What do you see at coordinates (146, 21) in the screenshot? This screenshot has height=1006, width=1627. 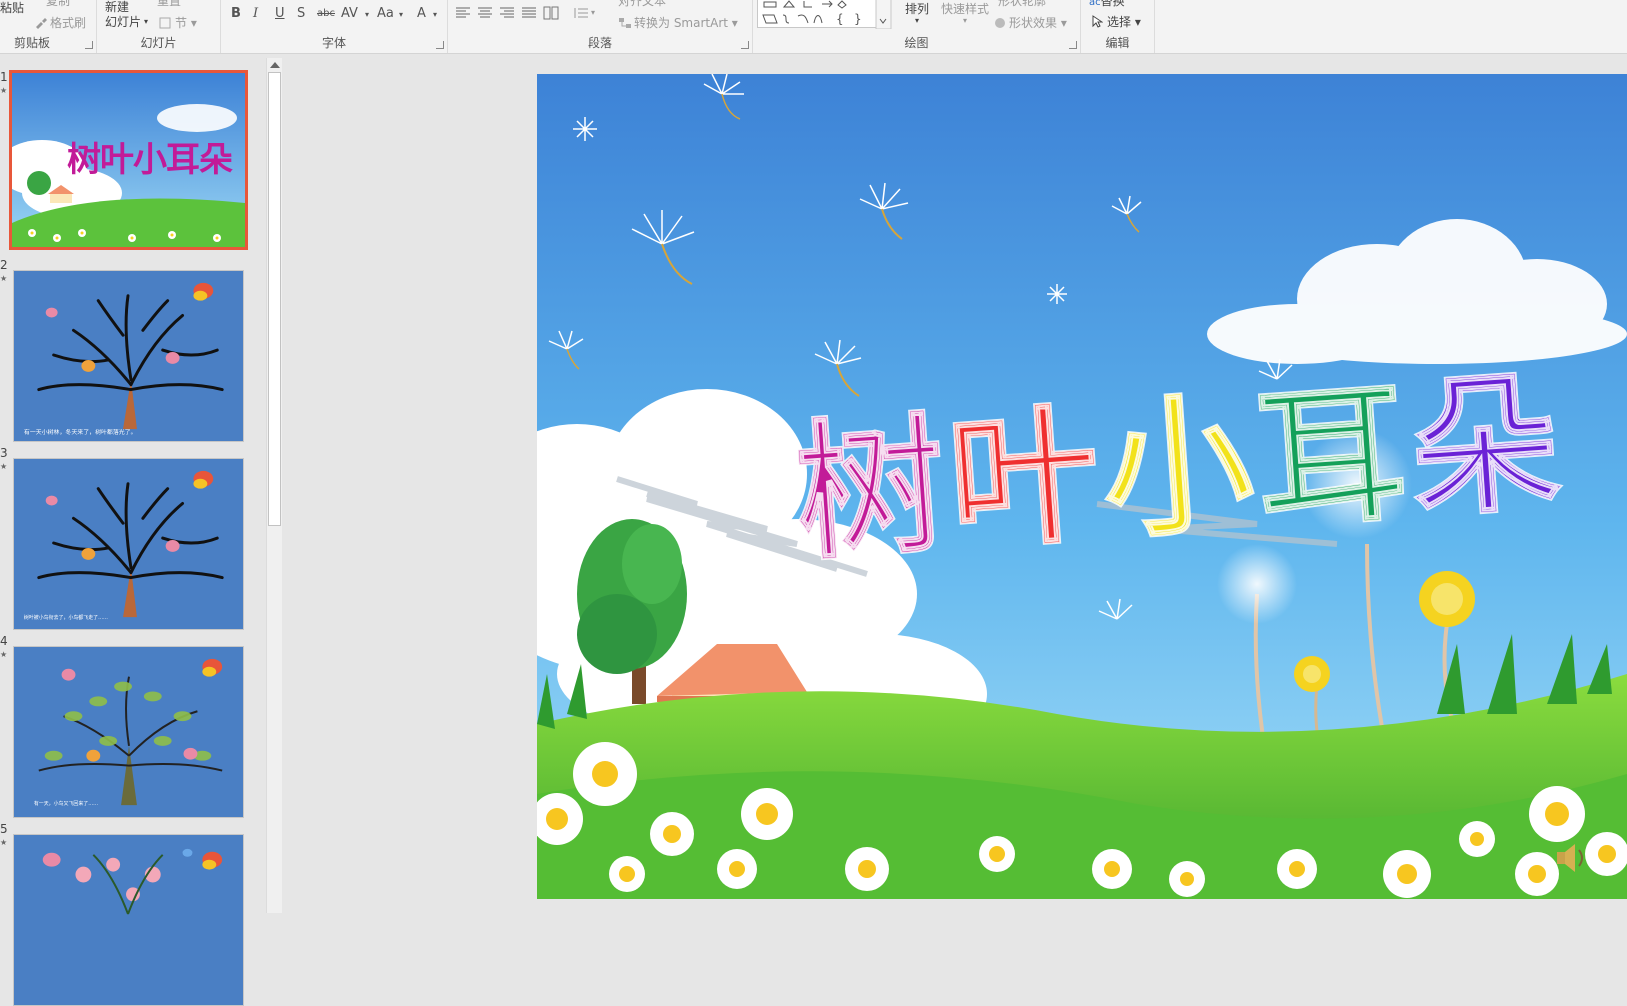 I see `new-slide-dropdown-icon: ▾` at bounding box center [146, 21].